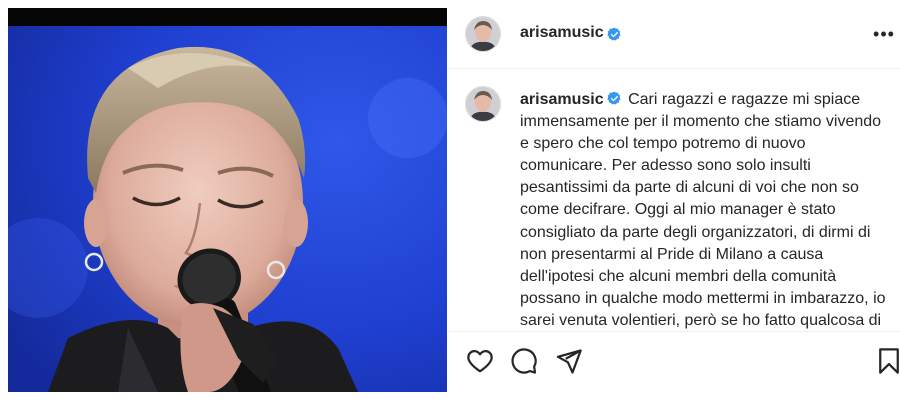 This screenshot has width=900, height=401. What do you see at coordinates (483, 104) in the screenshot?
I see `caption-avatar` at bounding box center [483, 104].